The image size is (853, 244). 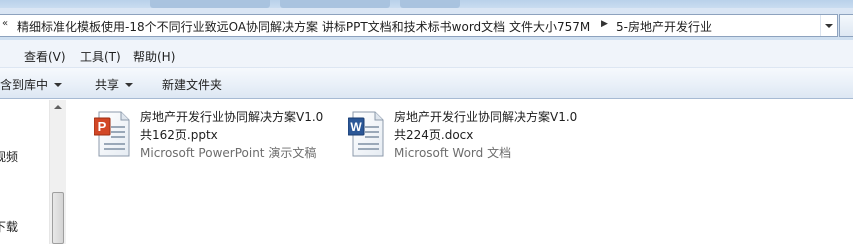 What do you see at coordinates (426, 54) in the screenshot?
I see `menu-bar: 查看(V) 工具(T) 帮助(H)` at bounding box center [426, 54].